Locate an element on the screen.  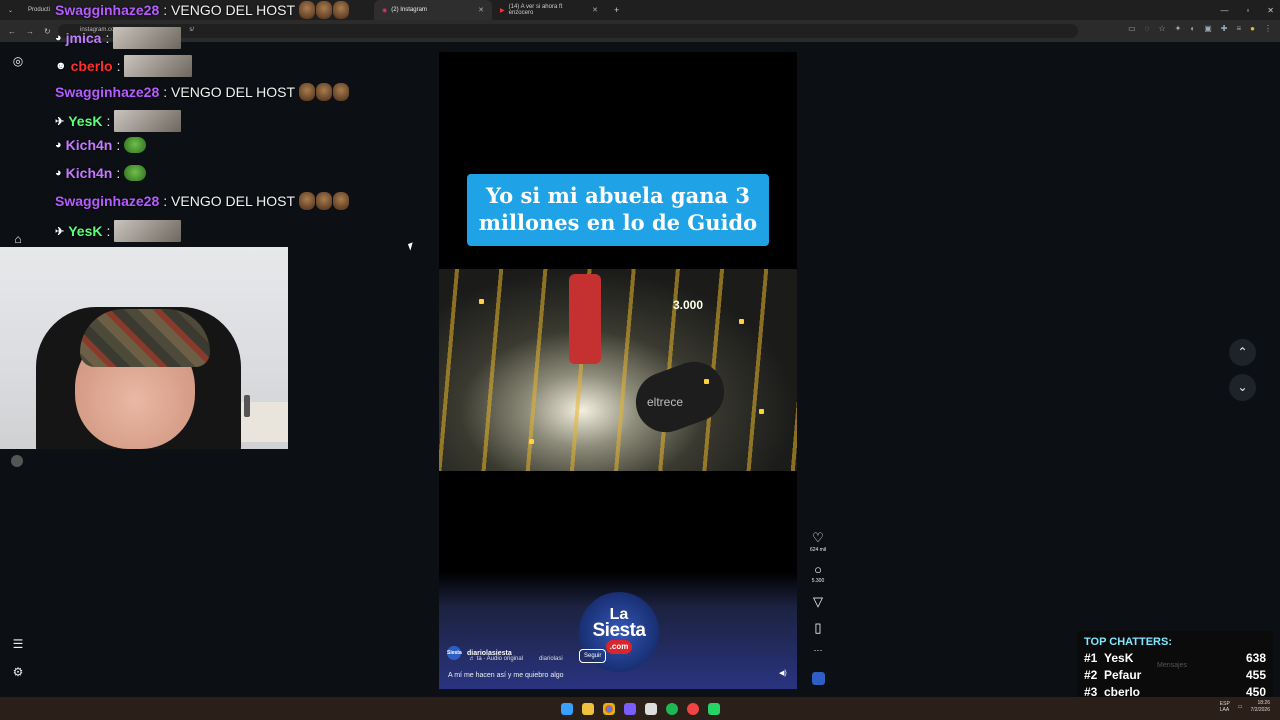
obs-icon is located at coordinates (692, 708).